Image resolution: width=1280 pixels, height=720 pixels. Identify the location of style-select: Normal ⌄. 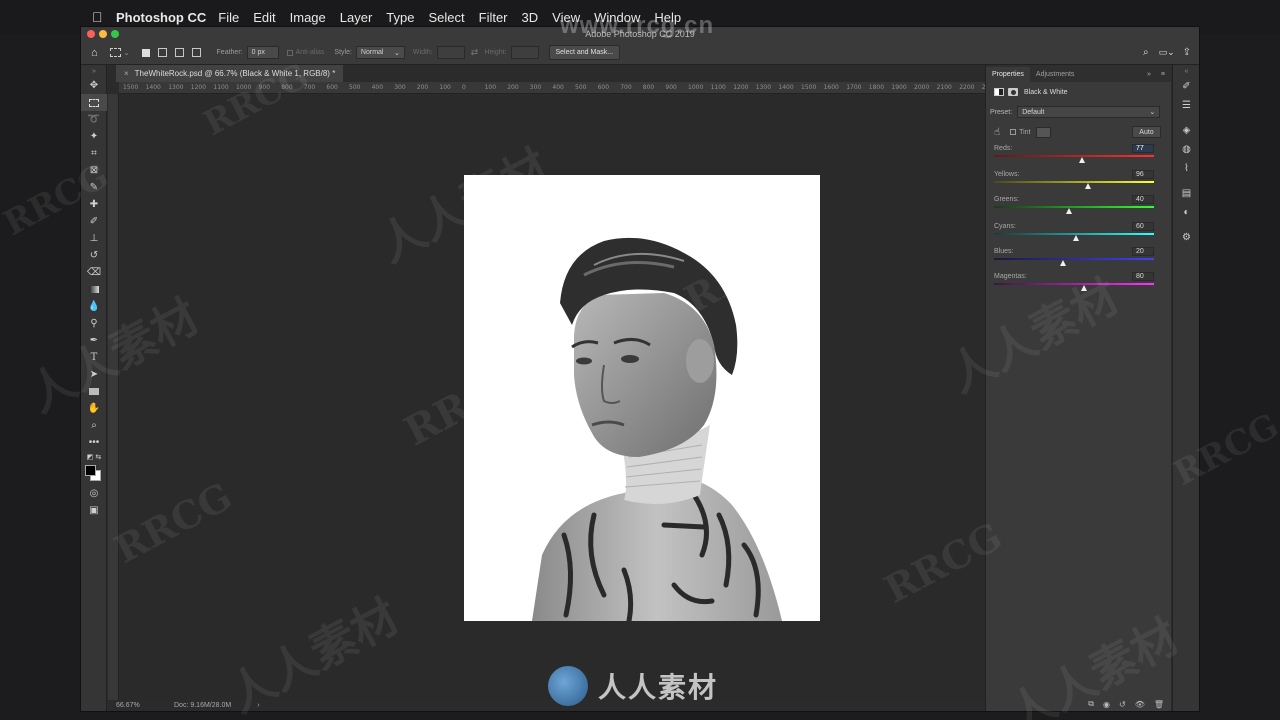
(380, 52).